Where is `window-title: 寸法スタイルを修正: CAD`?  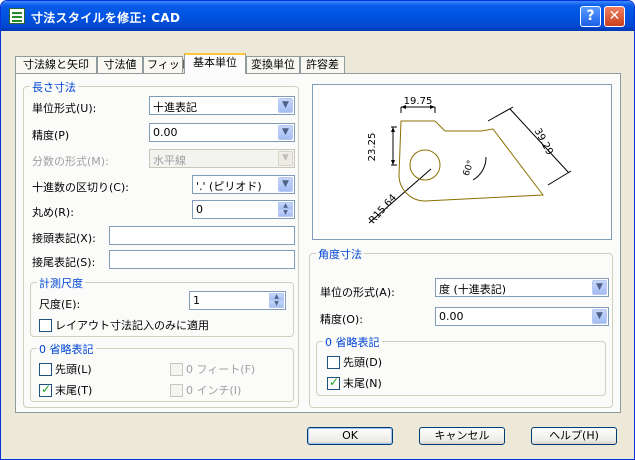
window-title: 寸法スタイルを修正: CAD is located at coordinates (106, 18).